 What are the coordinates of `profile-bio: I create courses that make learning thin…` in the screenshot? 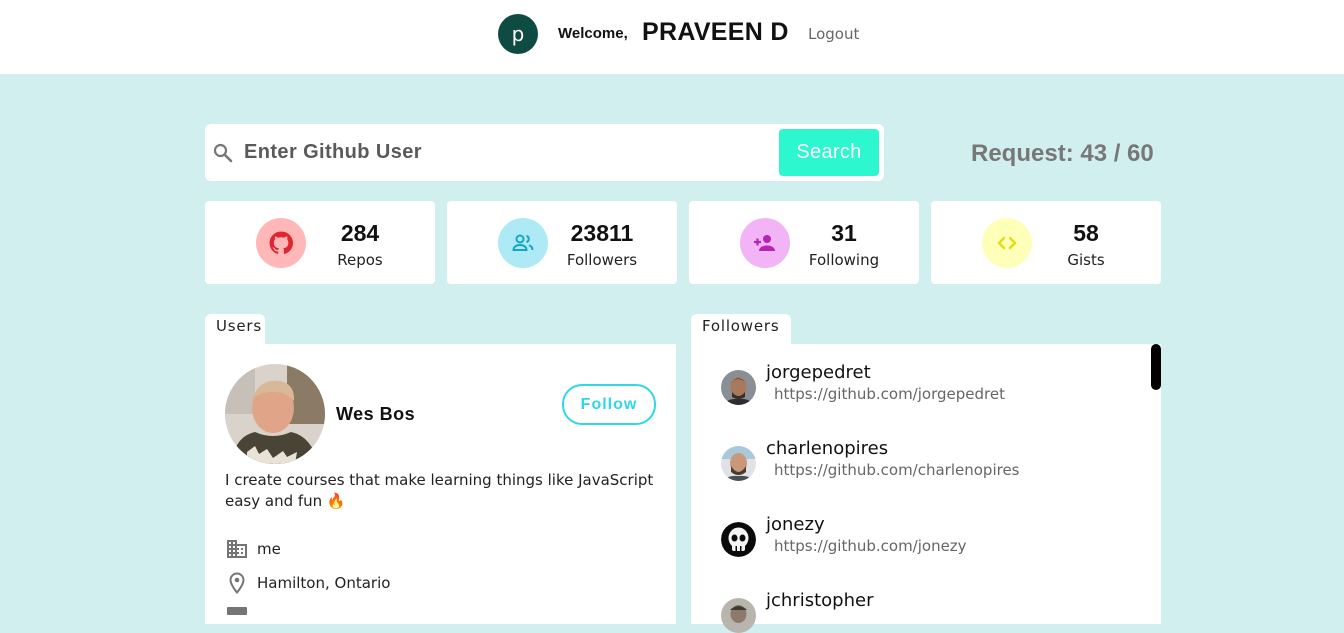 It's located at (439, 490).